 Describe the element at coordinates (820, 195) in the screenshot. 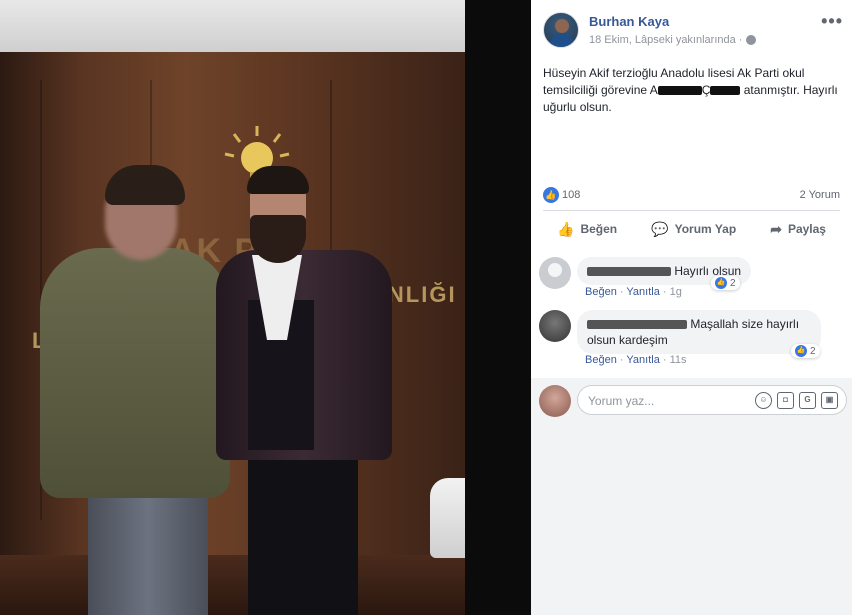

I see `comment-count: 2 Yorum` at that location.